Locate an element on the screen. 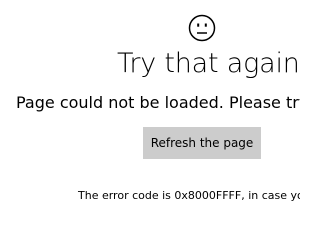 This screenshot has height=240, width=320. refresh-page-button: Refresh the page is located at coordinates (202, 143).